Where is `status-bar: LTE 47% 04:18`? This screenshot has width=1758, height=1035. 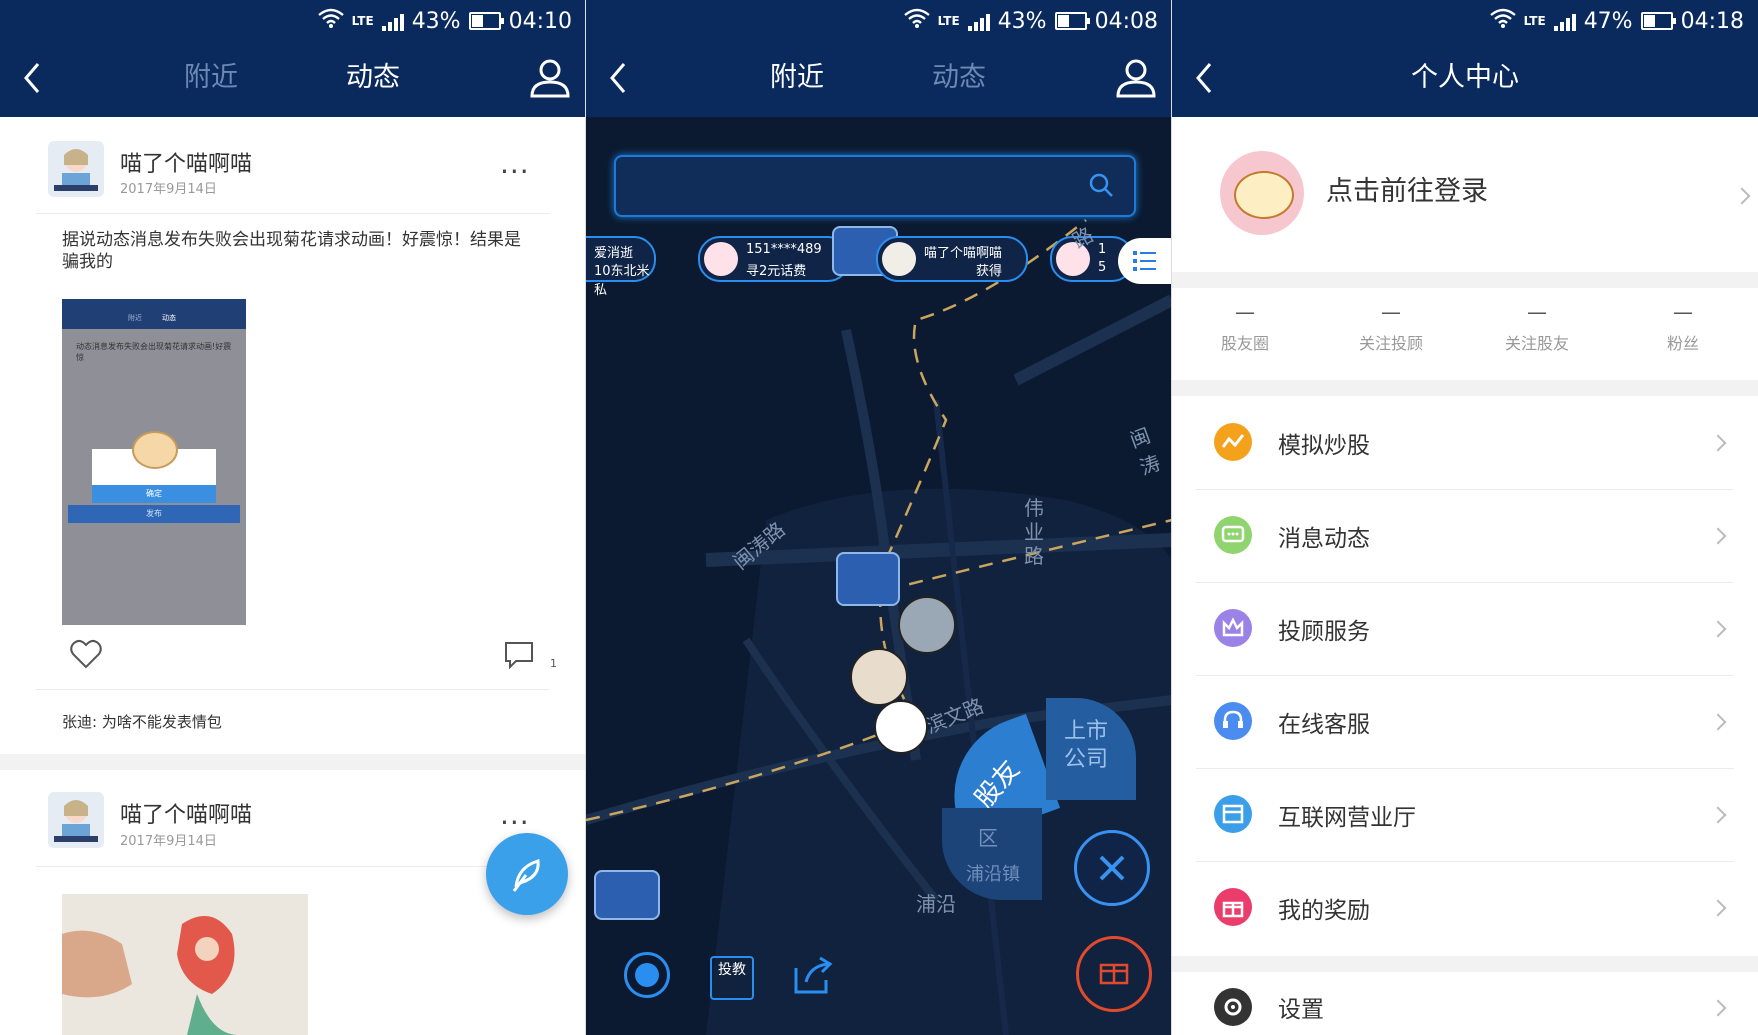 status-bar: LTE 47% 04:18 is located at coordinates (1616, 21).